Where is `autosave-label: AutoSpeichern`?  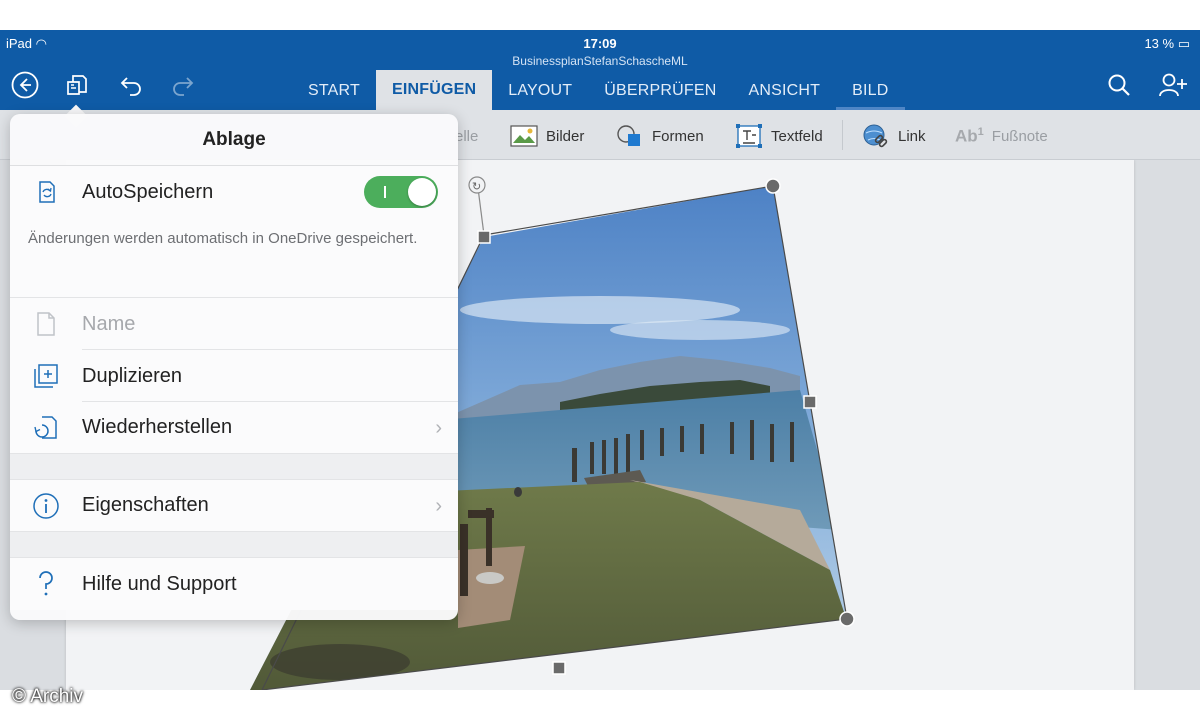 autosave-label: AutoSpeichern is located at coordinates (148, 191).